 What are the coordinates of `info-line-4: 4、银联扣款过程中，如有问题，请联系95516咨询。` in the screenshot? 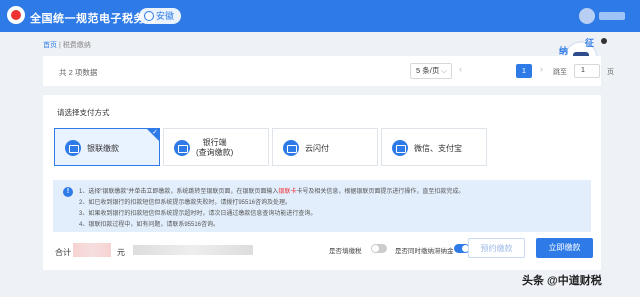 It's located at (149, 225).